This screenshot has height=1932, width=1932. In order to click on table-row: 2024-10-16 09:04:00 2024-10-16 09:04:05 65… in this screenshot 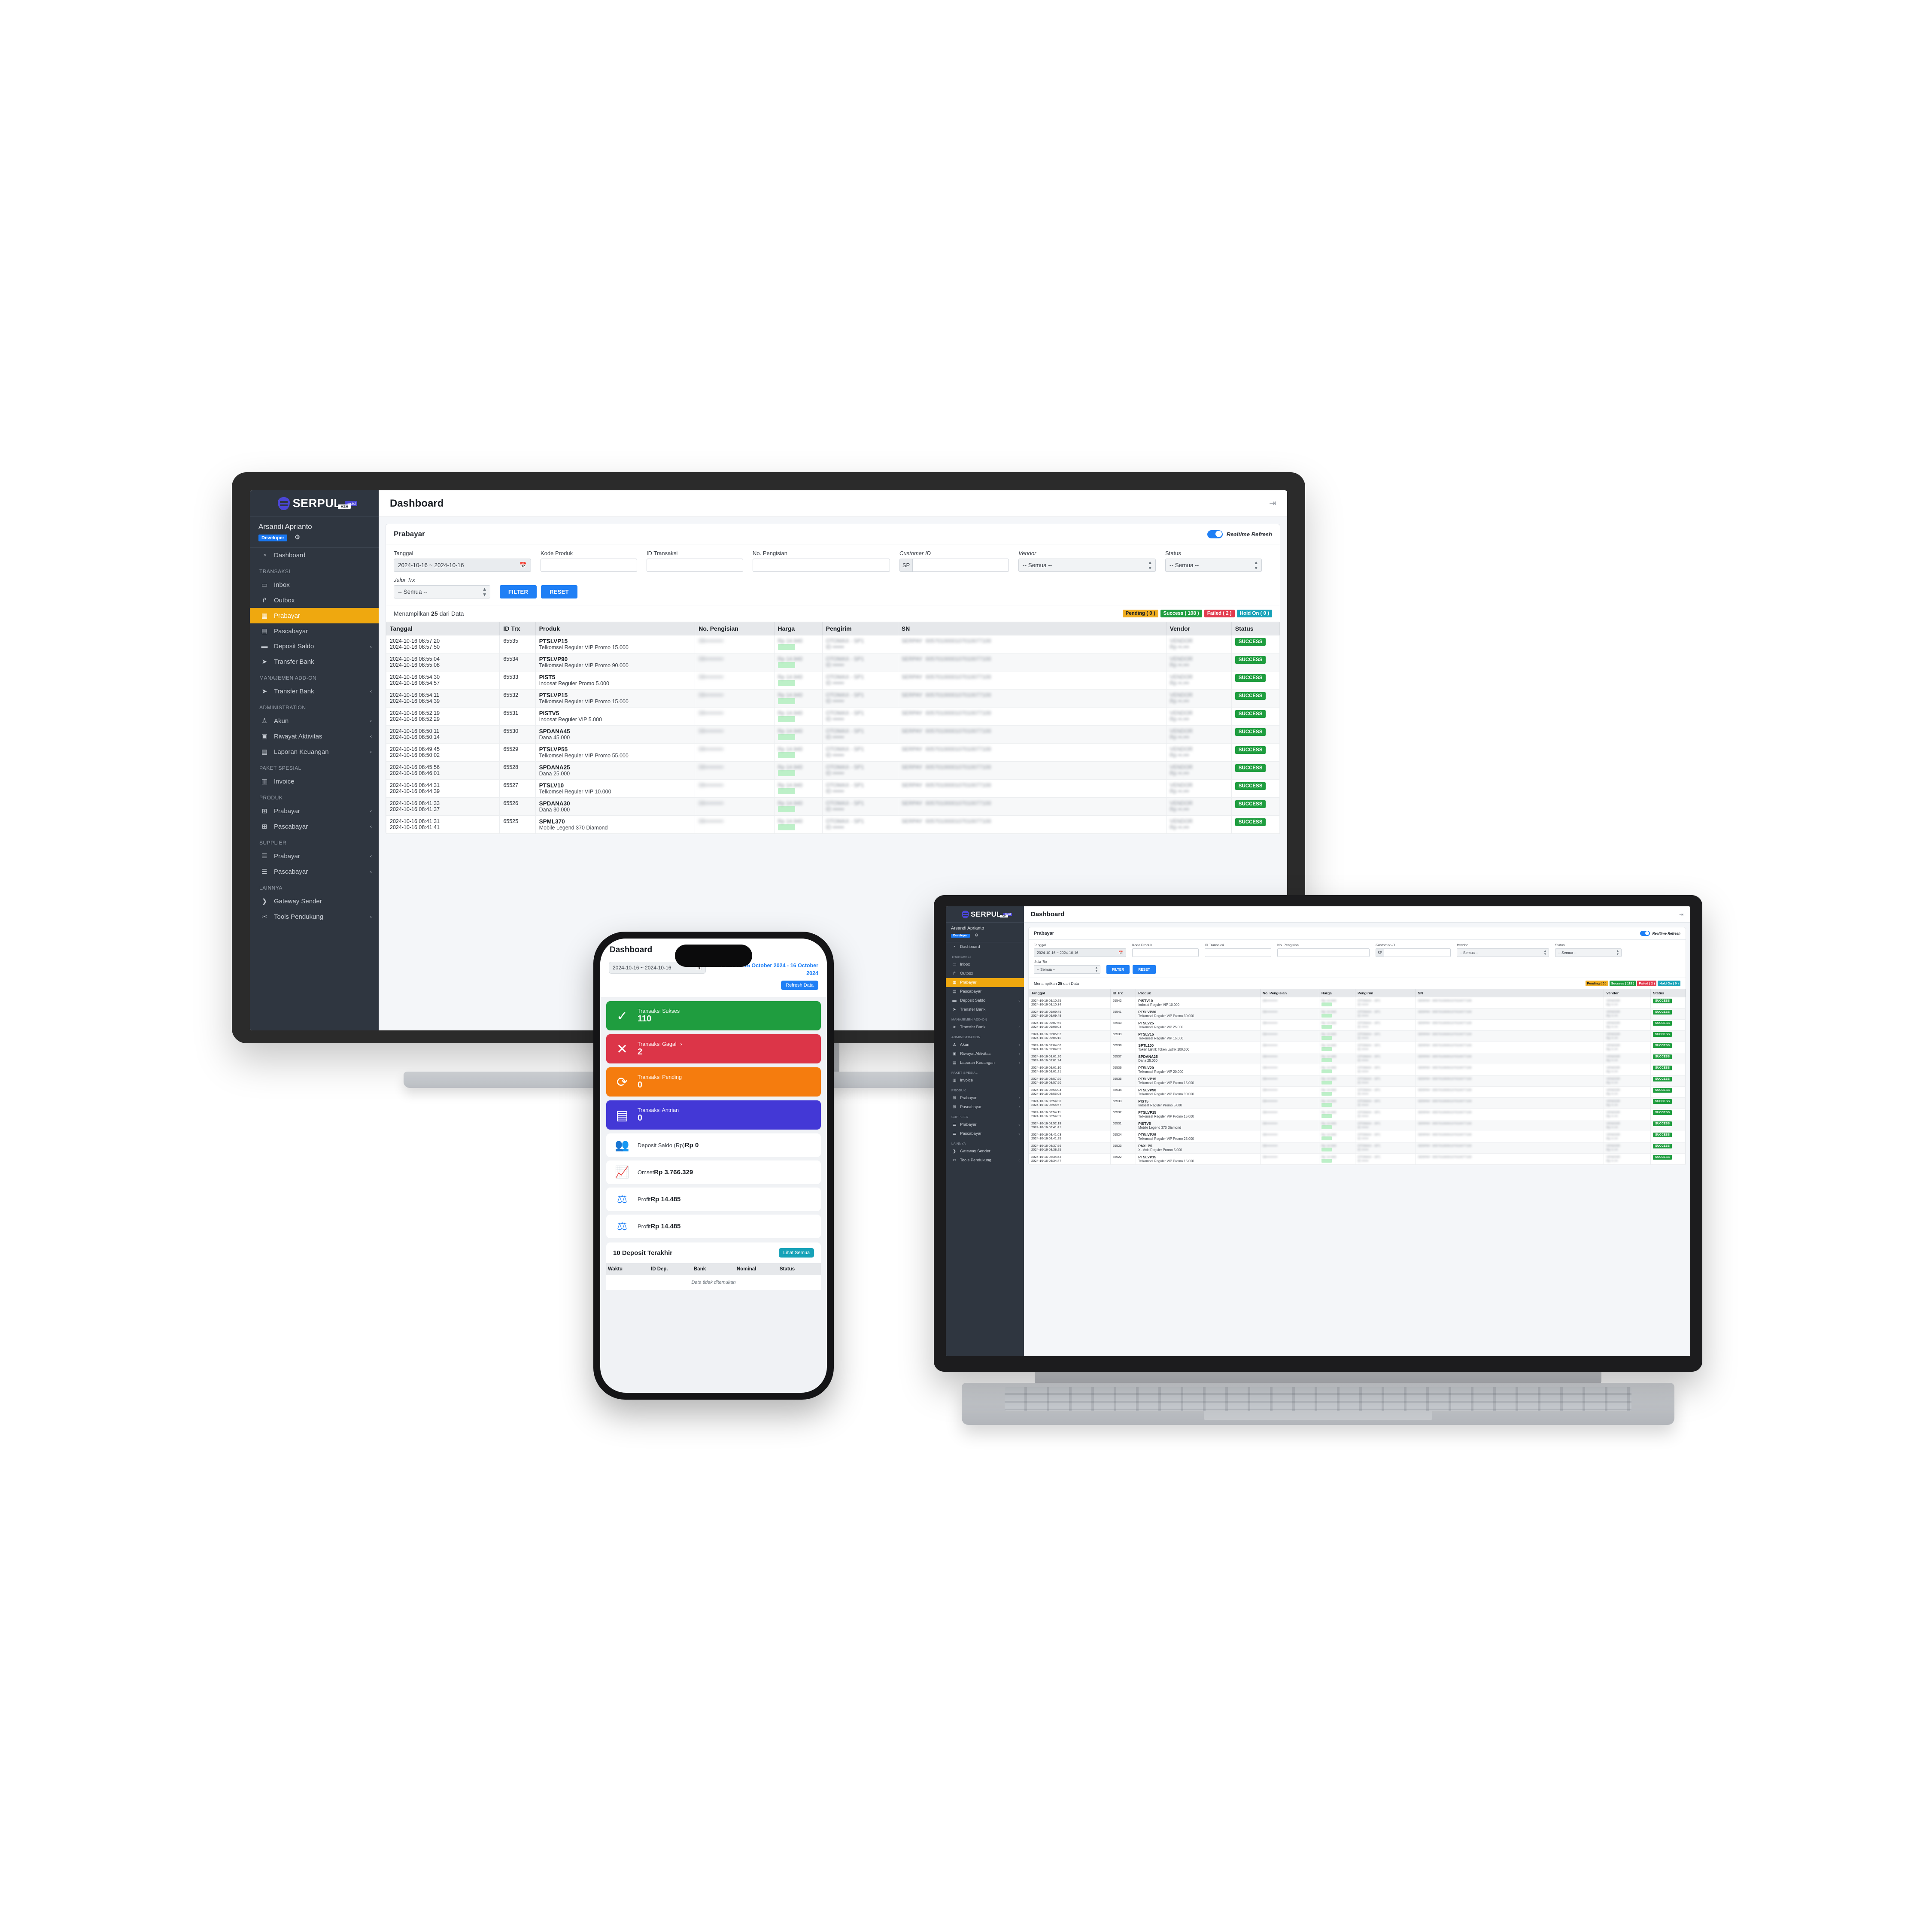, I will do `click(1357, 1047)`.